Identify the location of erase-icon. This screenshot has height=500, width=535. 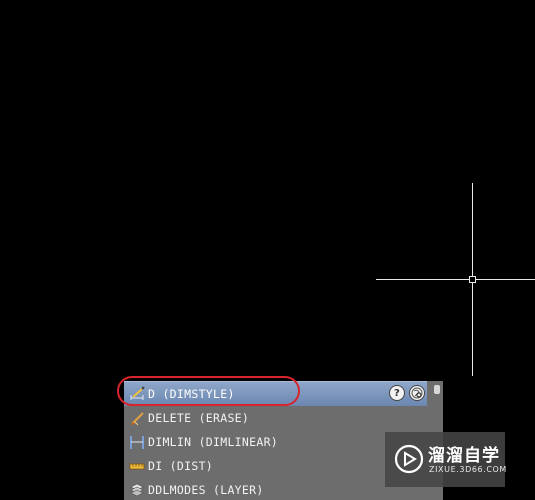
(137, 418).